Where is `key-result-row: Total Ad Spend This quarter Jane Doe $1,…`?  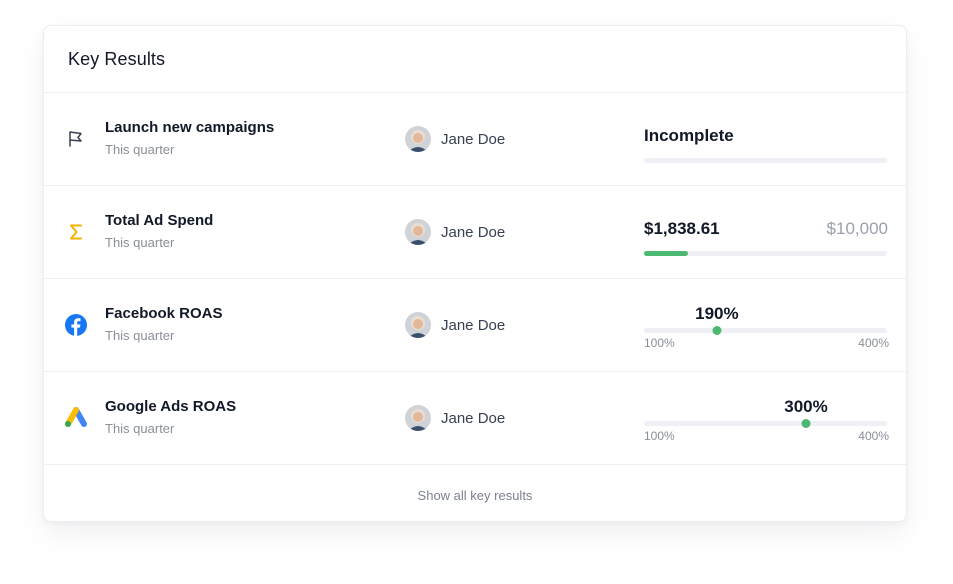 key-result-row: Total Ad Spend This quarter Jane Doe $1,… is located at coordinates (475, 232).